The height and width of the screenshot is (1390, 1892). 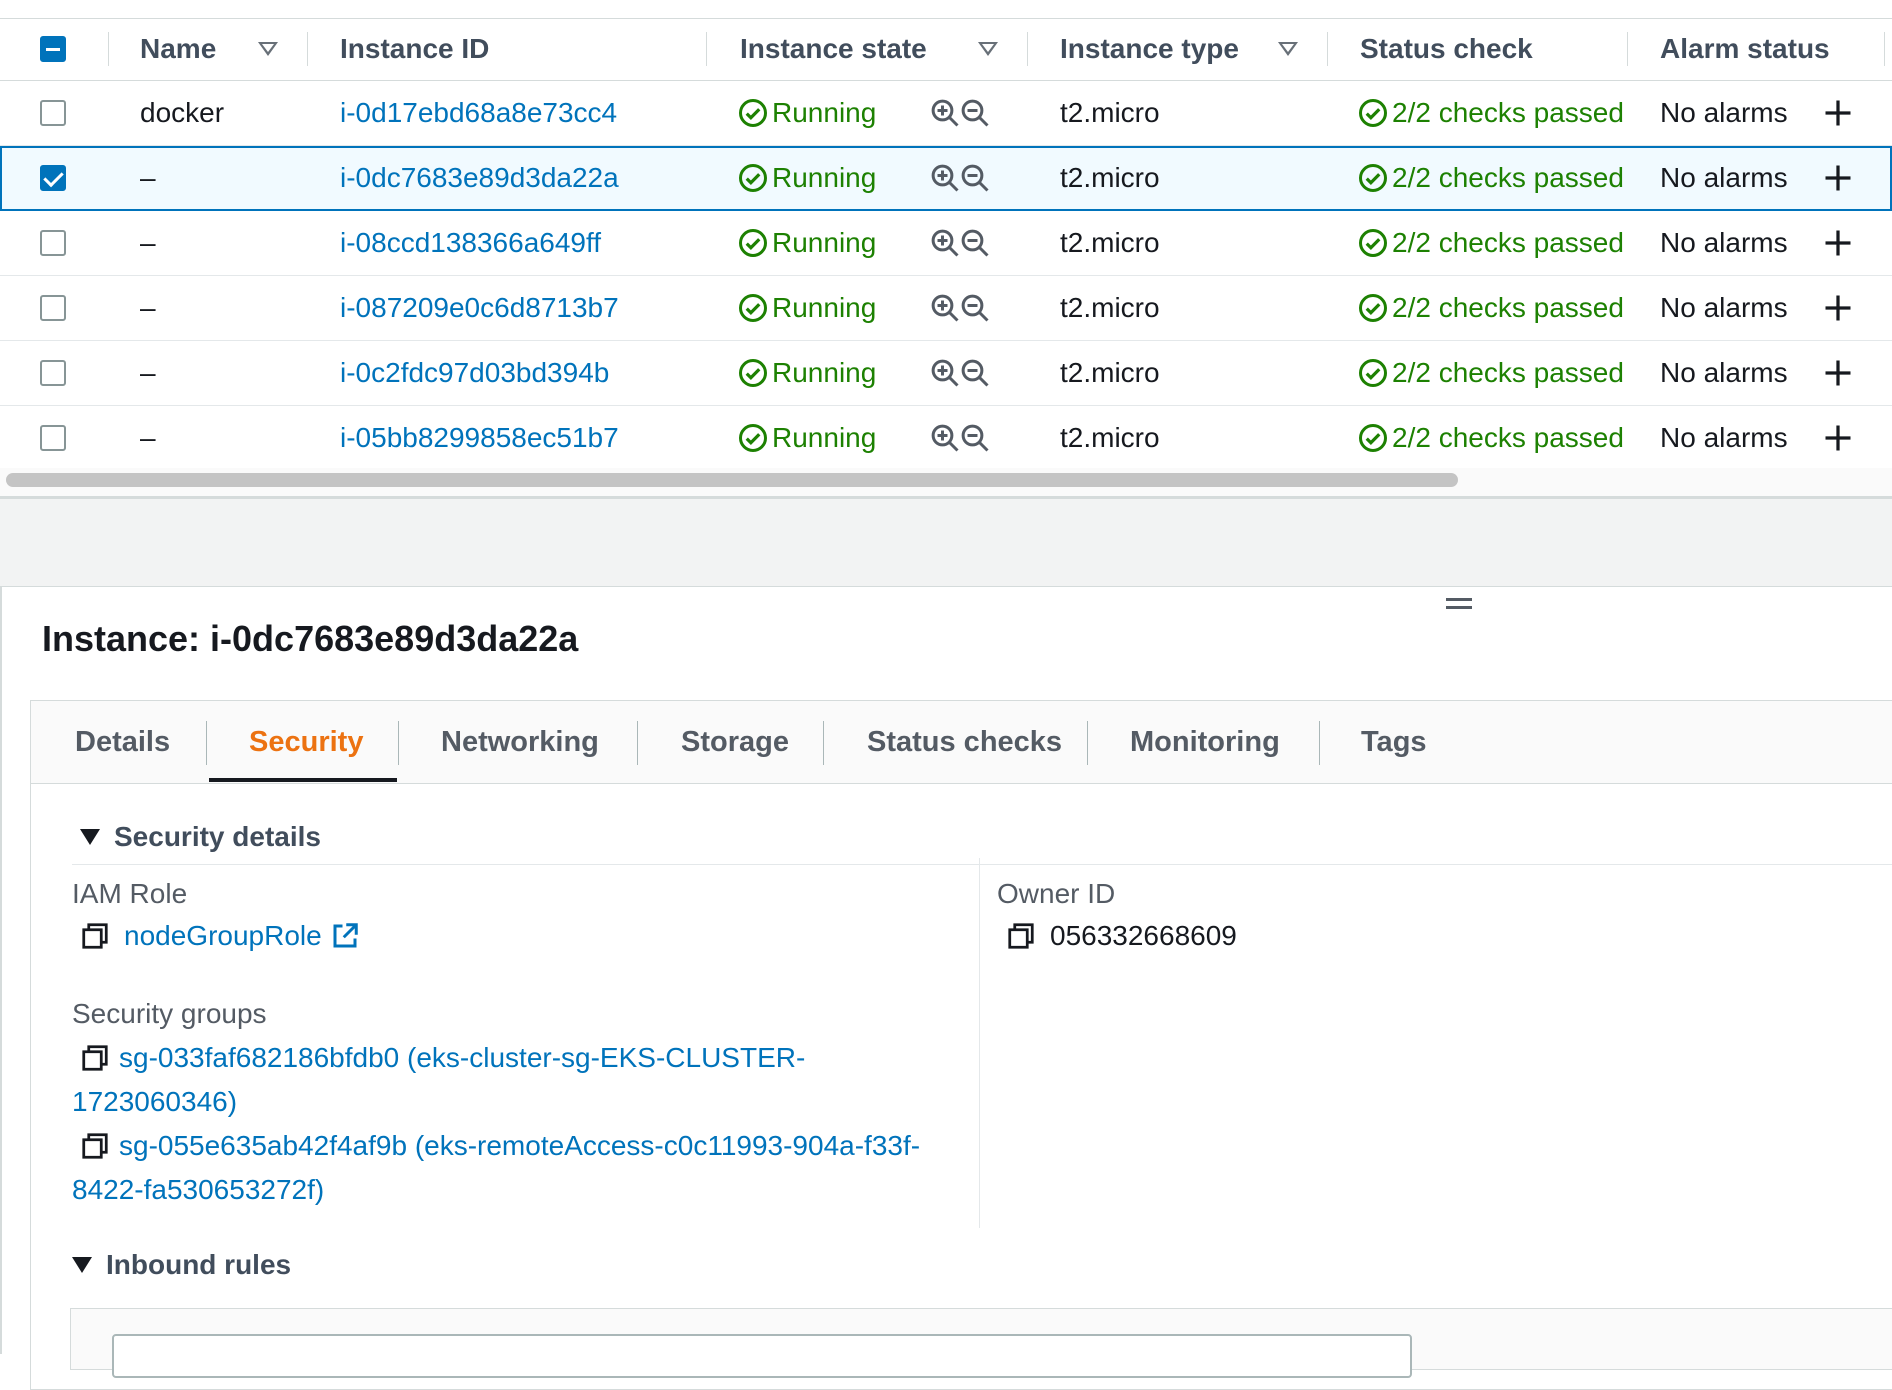 What do you see at coordinates (1121, 936) in the screenshot?
I see `owner-id-value: 056332668609` at bounding box center [1121, 936].